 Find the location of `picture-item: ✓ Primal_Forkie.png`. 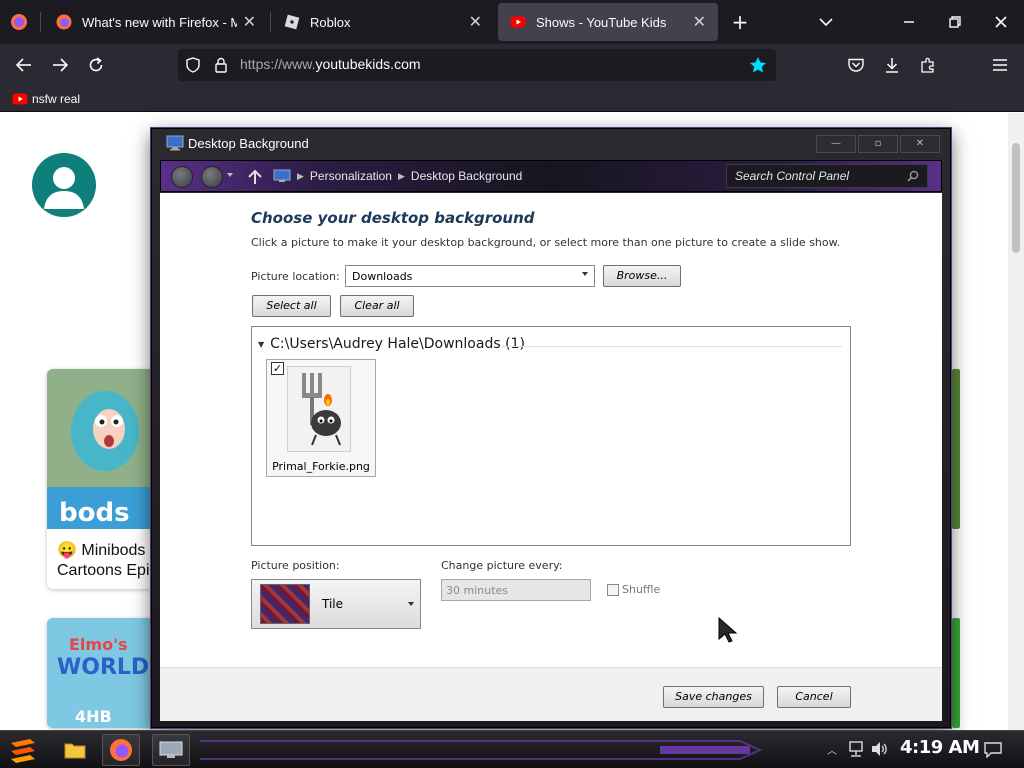

picture-item: ✓ Primal_Forkie.png is located at coordinates (321, 418).